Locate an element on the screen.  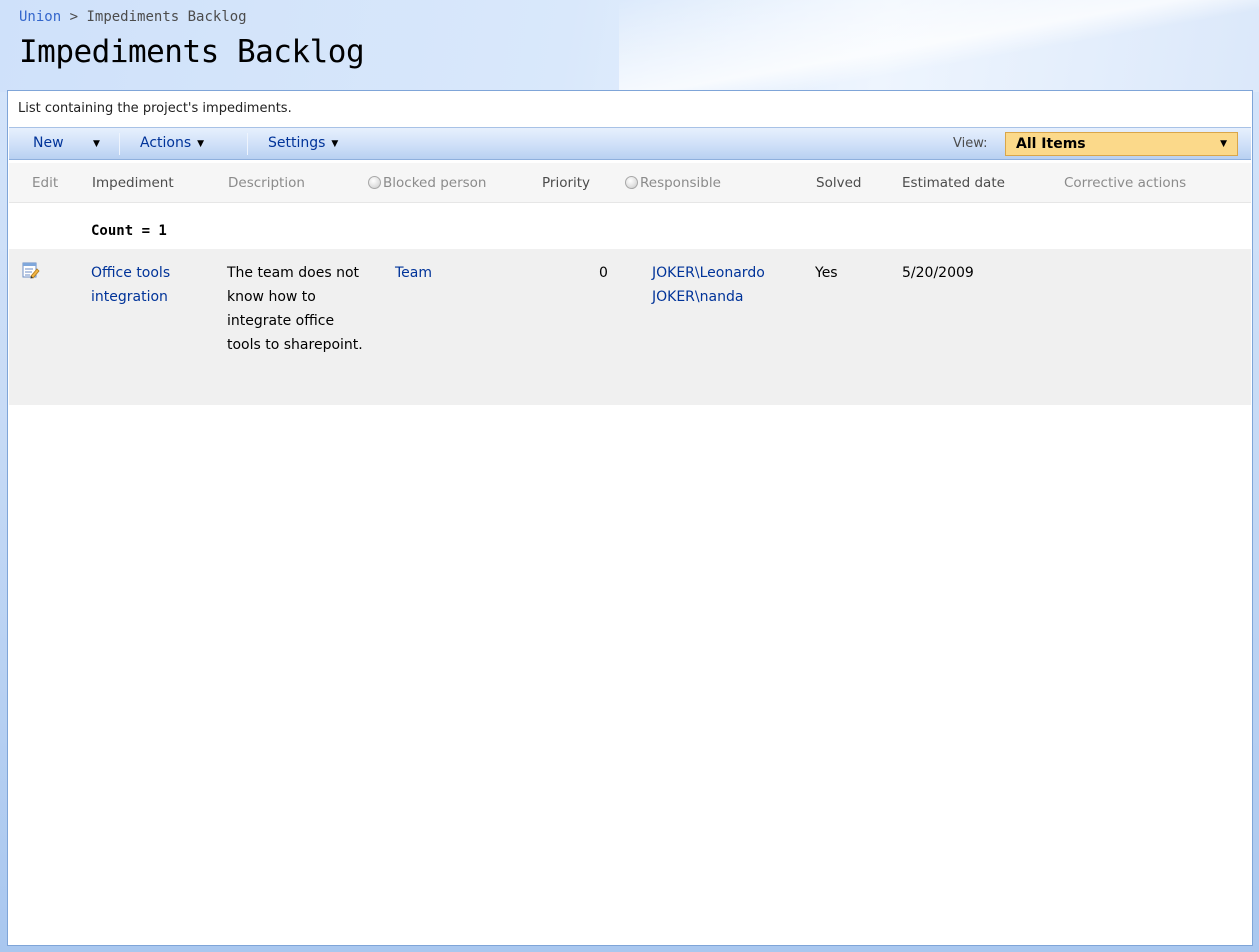
page-title: Impediments Backlog is located at coordinates (192, 52).